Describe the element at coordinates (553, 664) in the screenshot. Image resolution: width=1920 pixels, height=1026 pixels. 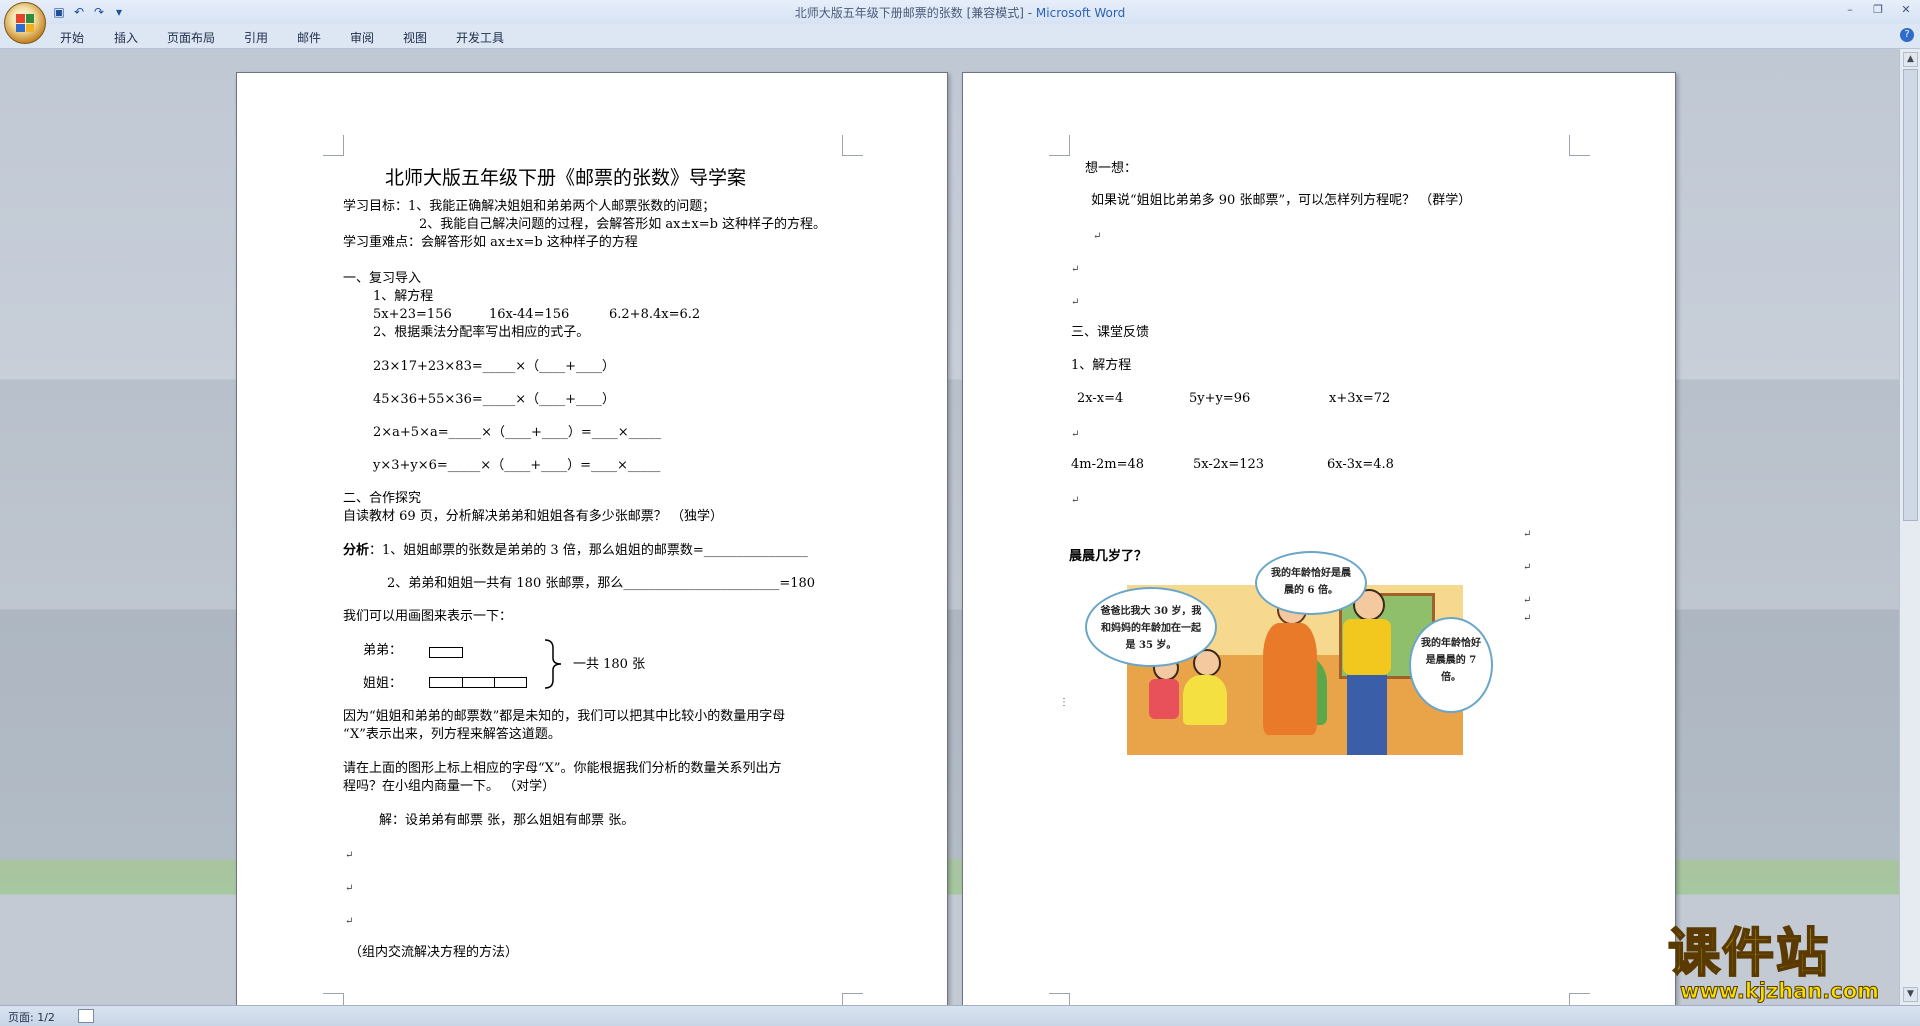
I see `brace-icon` at that location.